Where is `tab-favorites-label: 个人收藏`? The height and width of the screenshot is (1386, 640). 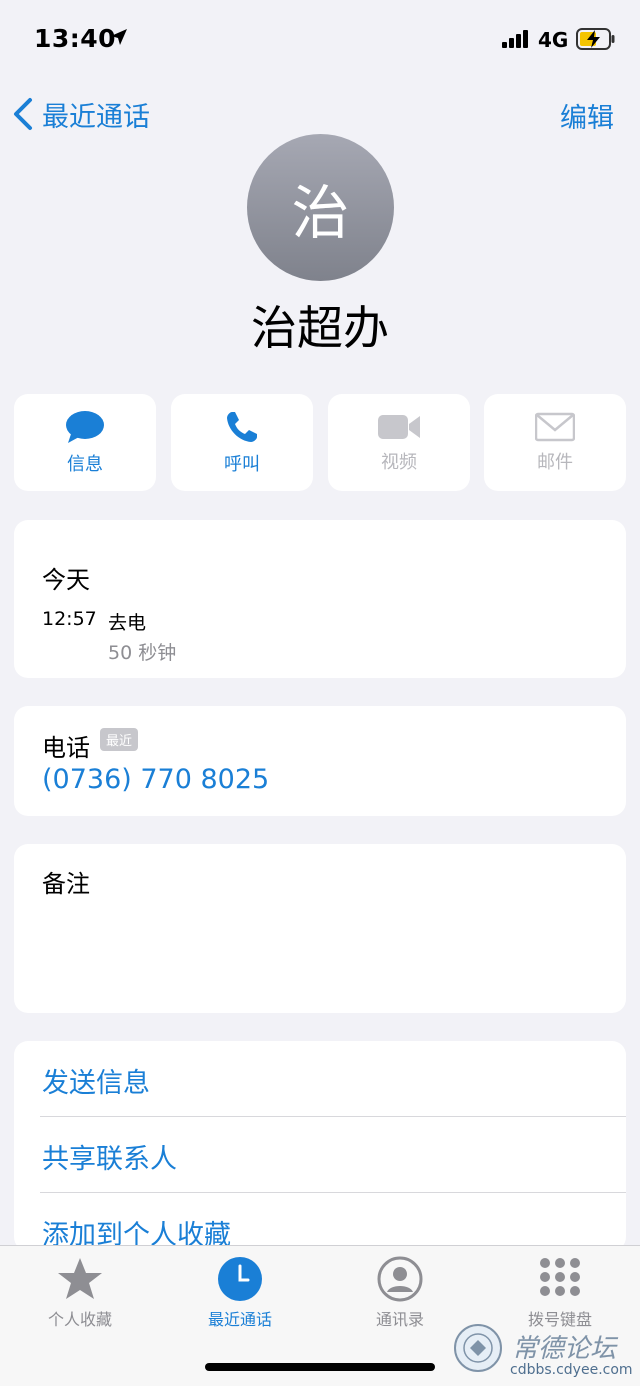
tab-favorites-label: 个人收藏 is located at coordinates (79, 1319).